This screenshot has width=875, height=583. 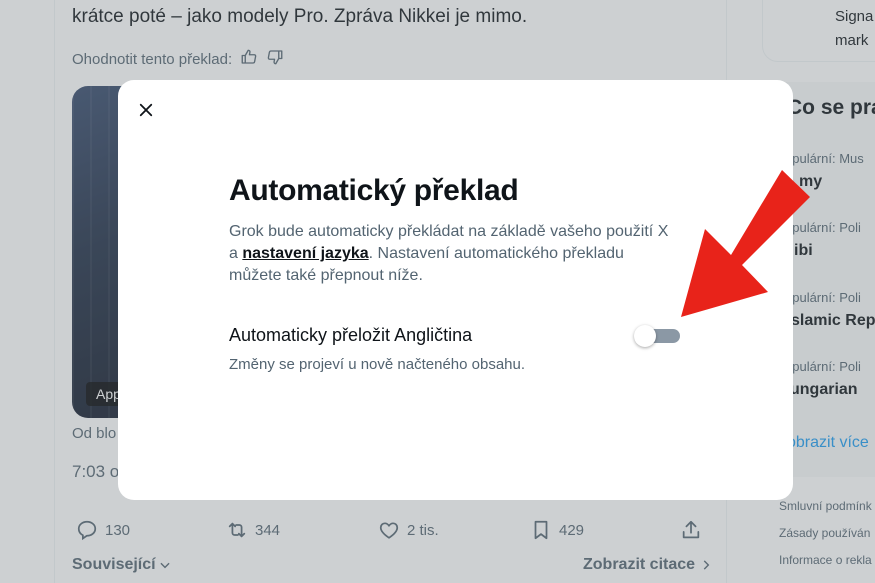 I want to click on toggle-knob, so click(x=645, y=336).